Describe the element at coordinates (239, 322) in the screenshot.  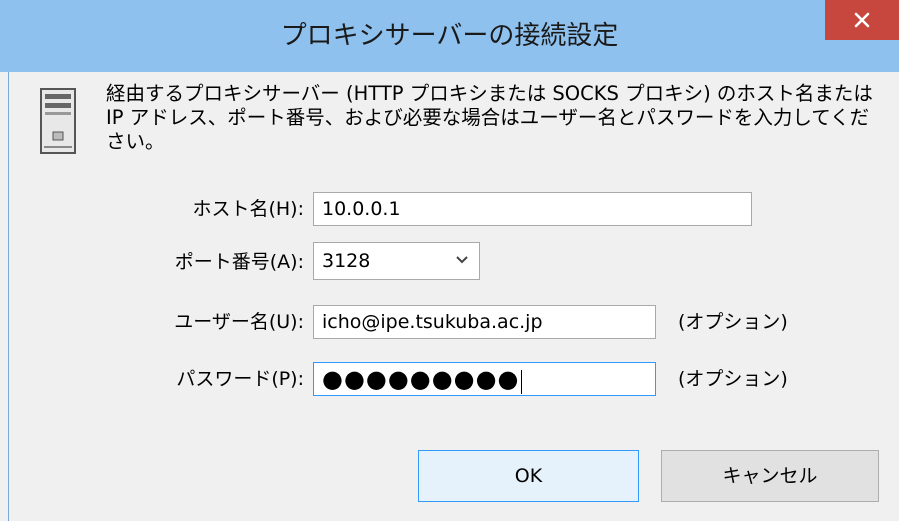
I see `user-label: ユーザー名(U):` at that location.